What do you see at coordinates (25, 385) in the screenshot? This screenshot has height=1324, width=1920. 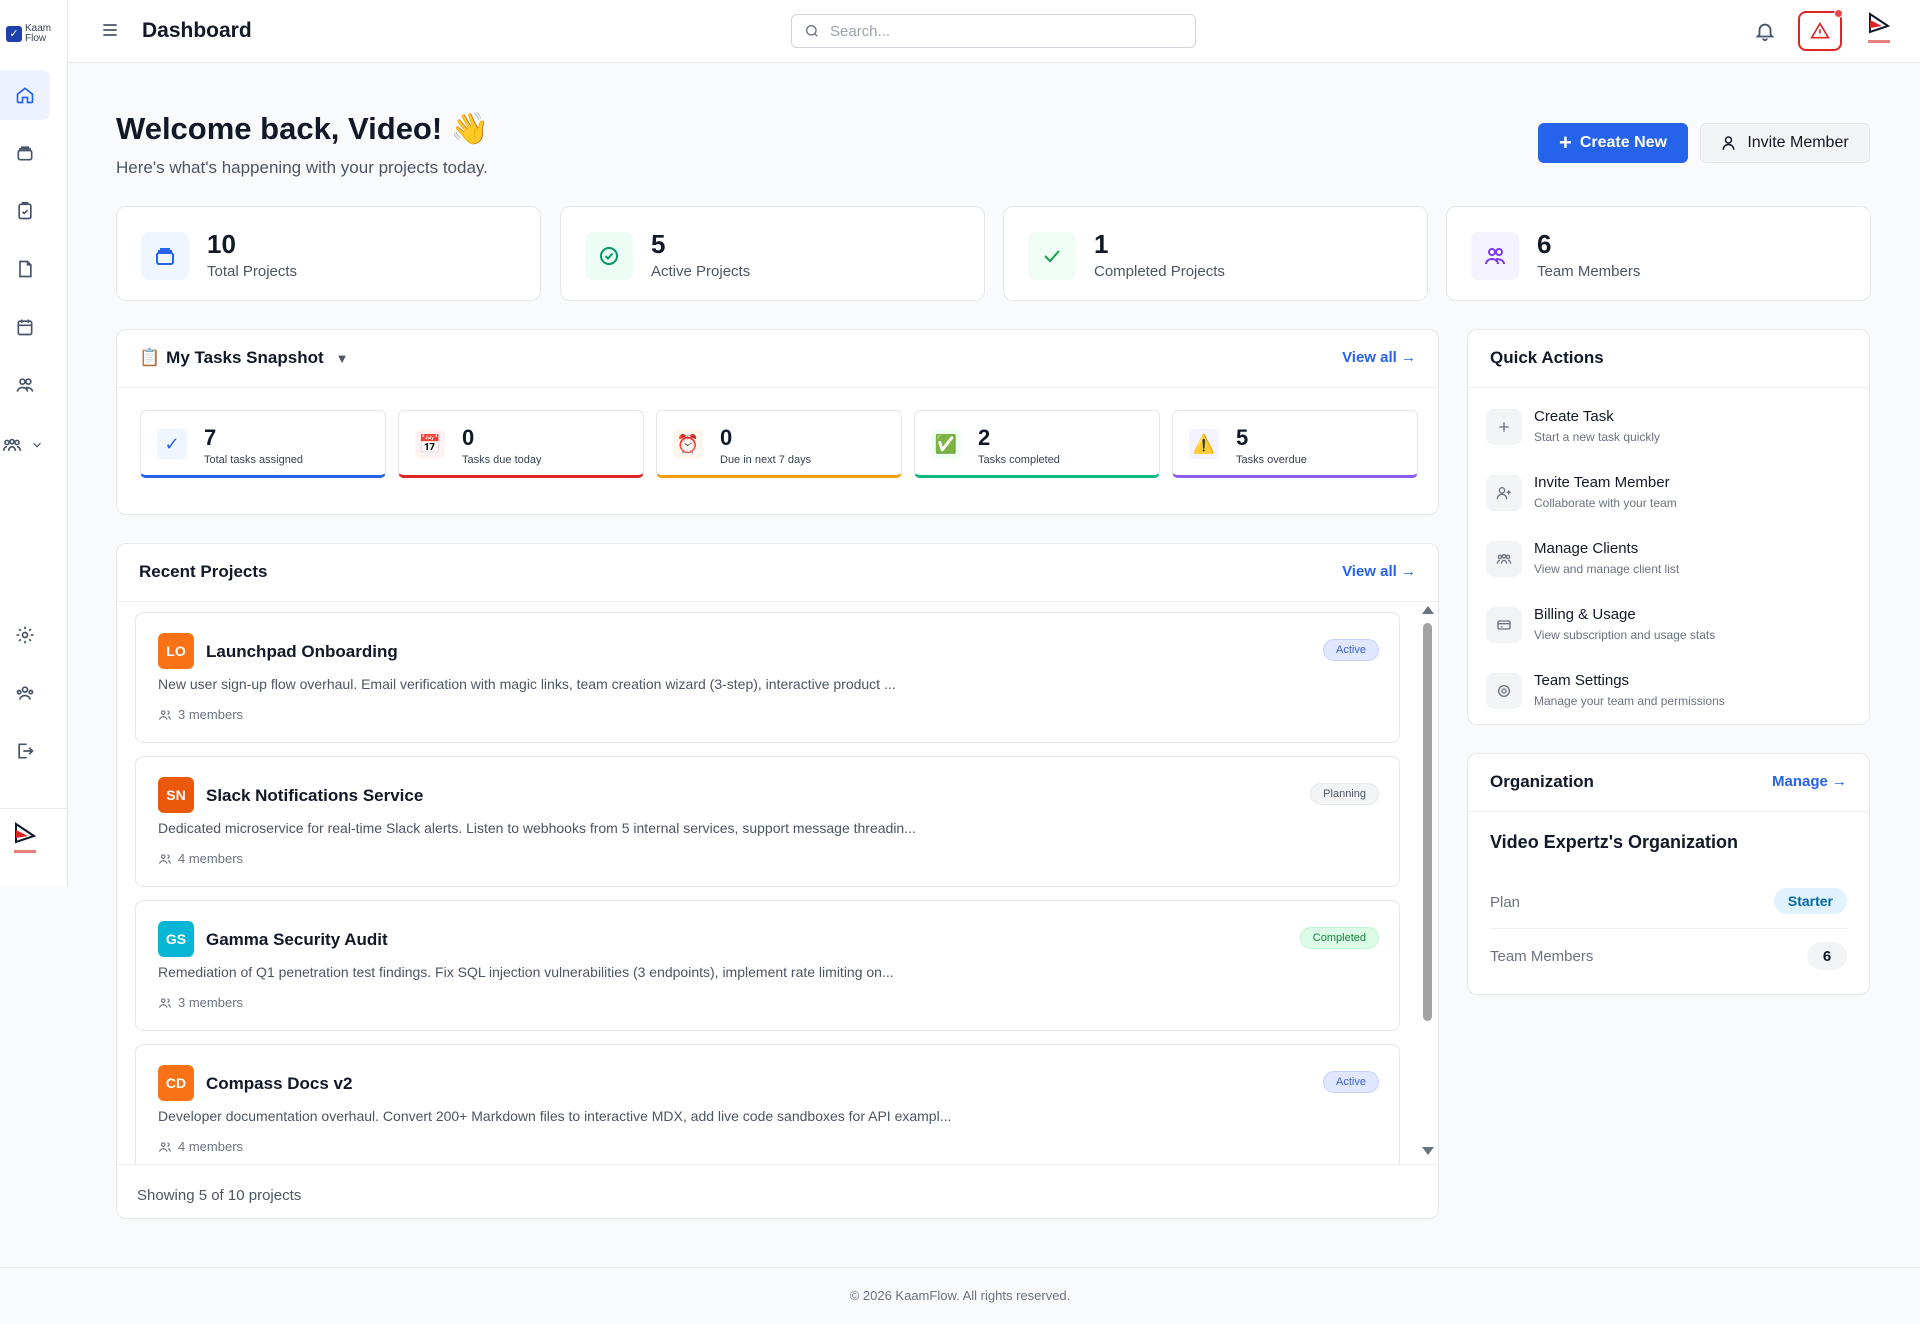 I see `sidebar-item-team` at bounding box center [25, 385].